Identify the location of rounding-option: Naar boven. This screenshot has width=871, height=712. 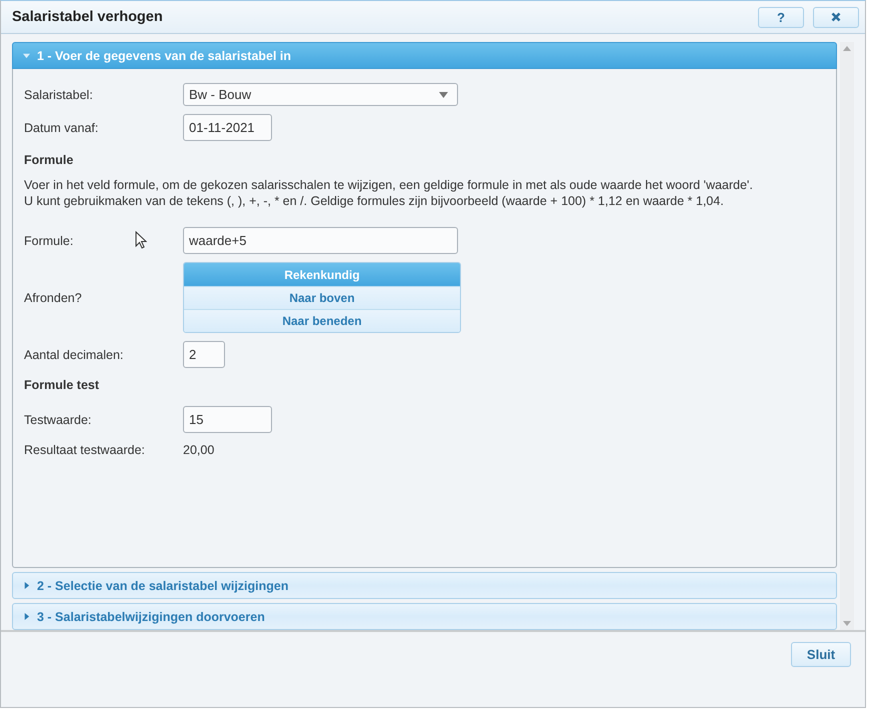
(322, 297).